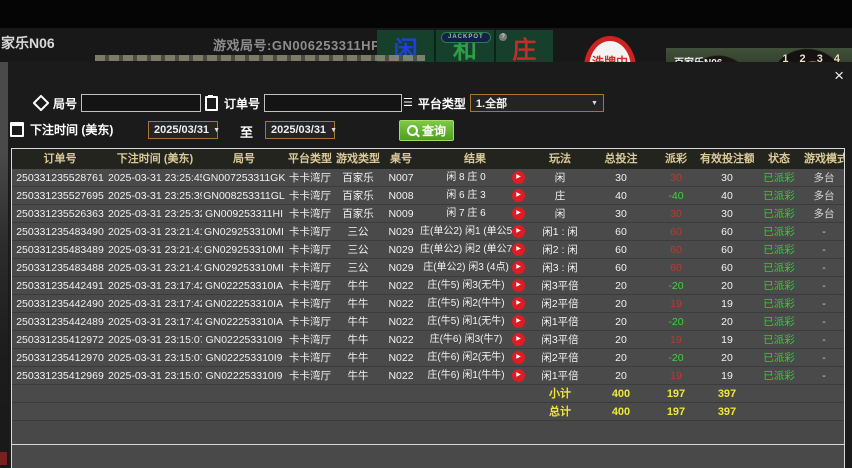 Image resolution: width=852 pixels, height=468 pixels. I want to click on game-type: 三公, so click(358, 232).